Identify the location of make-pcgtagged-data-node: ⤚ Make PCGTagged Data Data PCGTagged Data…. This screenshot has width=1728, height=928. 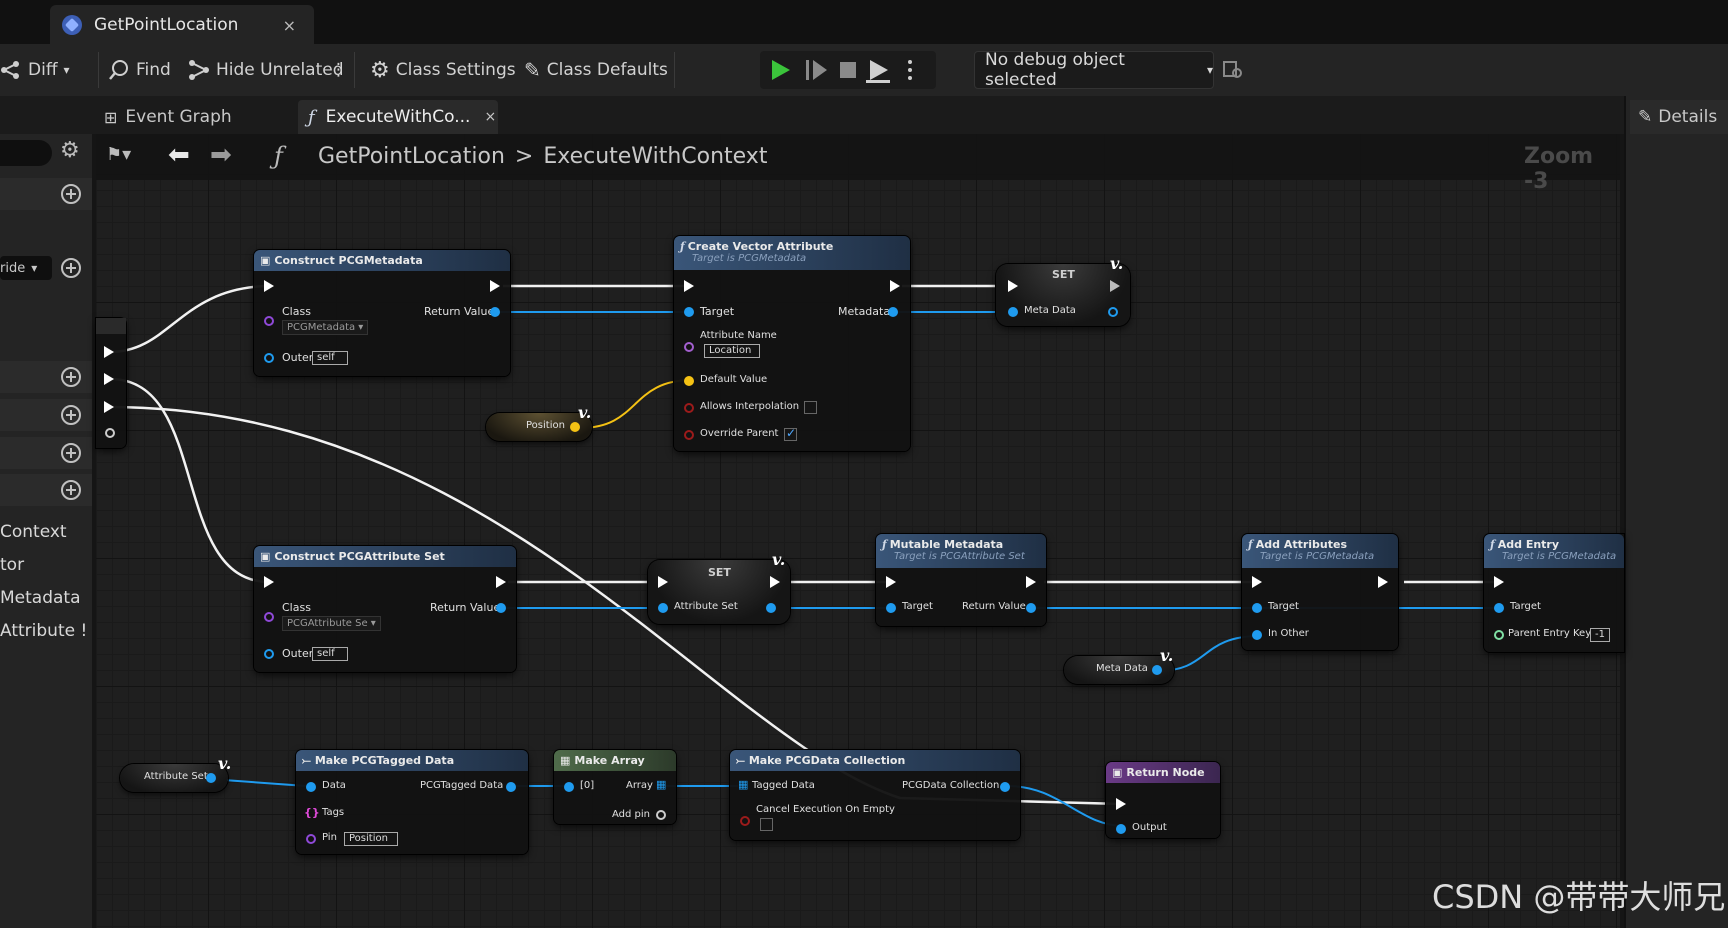
(412, 802).